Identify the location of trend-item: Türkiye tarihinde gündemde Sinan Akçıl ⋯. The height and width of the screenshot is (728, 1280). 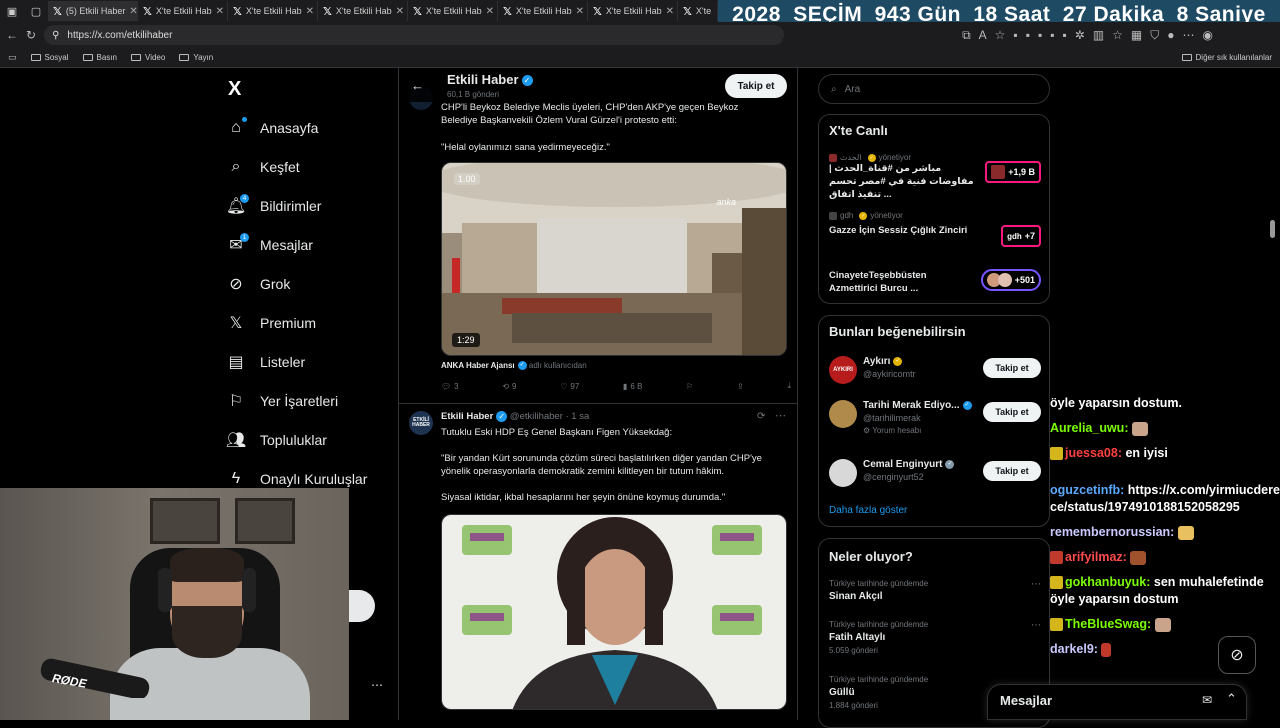
(935, 590).